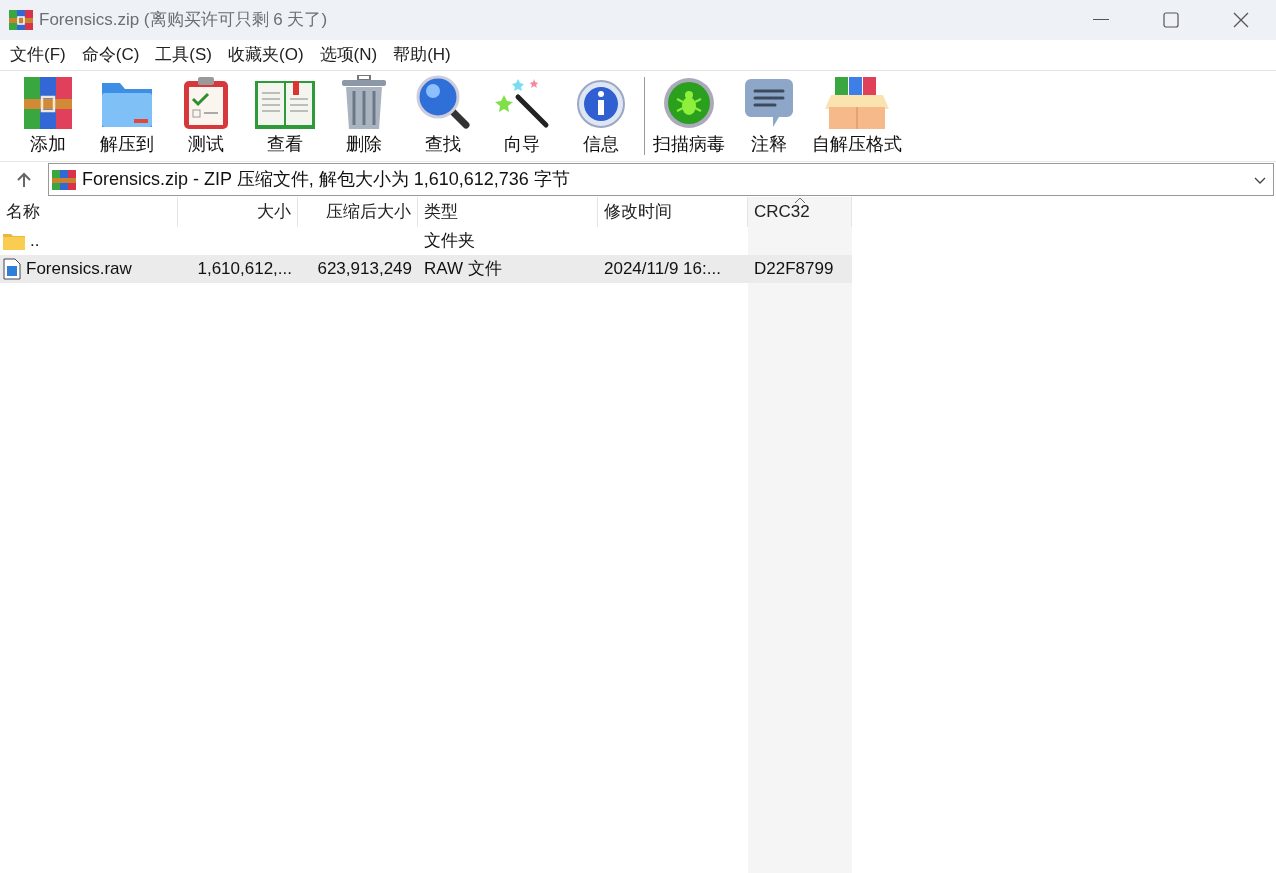  What do you see at coordinates (14, 241) in the screenshot?
I see `folder-icon` at bounding box center [14, 241].